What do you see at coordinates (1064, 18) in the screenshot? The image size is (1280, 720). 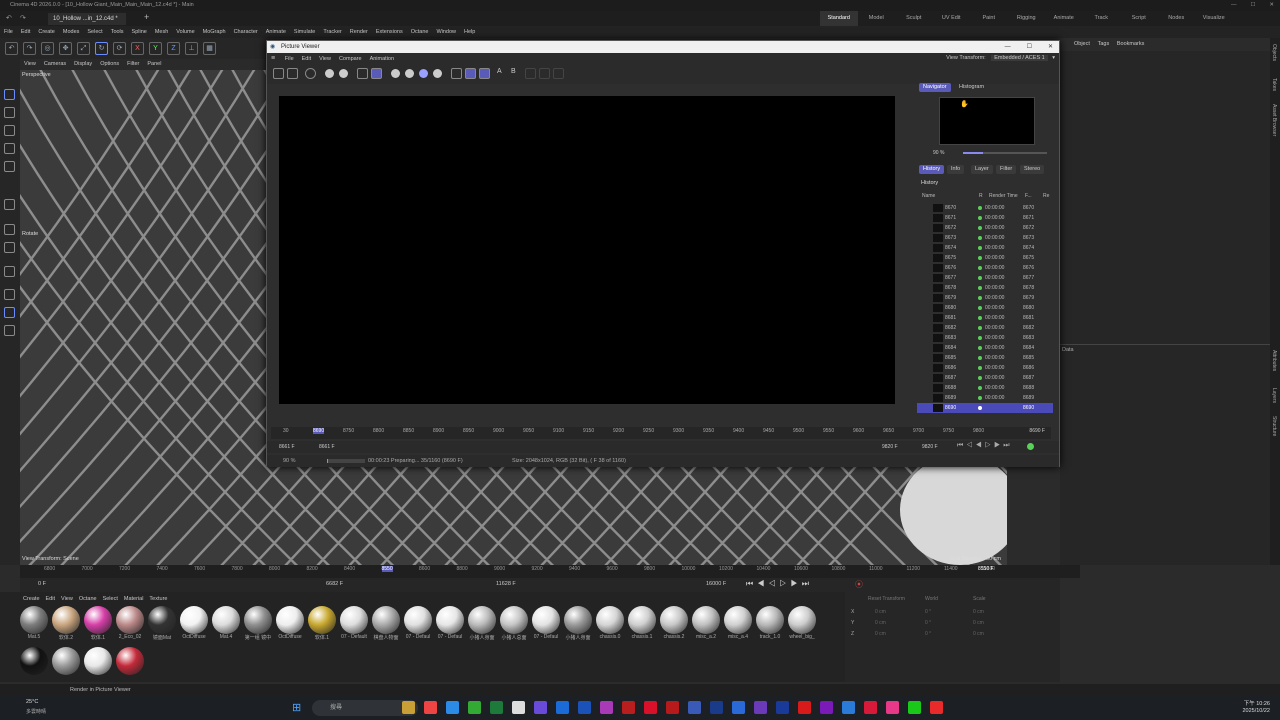 I see `layout-tab-6: Animate` at bounding box center [1064, 18].